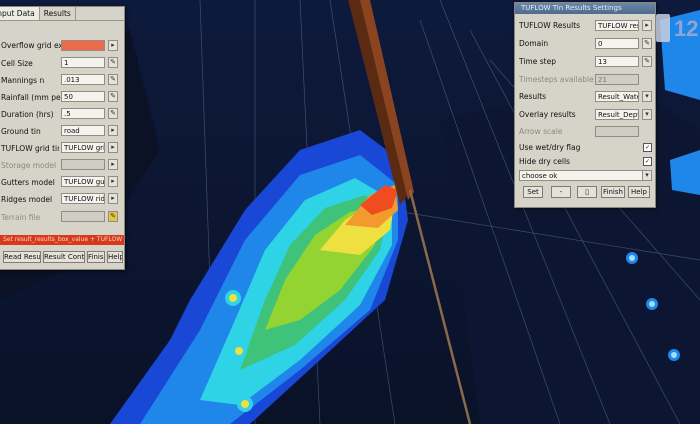 Image resolution: width=700 pixels, height=424 pixels. I want to click on grid-tin-model-field: TUFLOW grid tin, so click(83, 147).